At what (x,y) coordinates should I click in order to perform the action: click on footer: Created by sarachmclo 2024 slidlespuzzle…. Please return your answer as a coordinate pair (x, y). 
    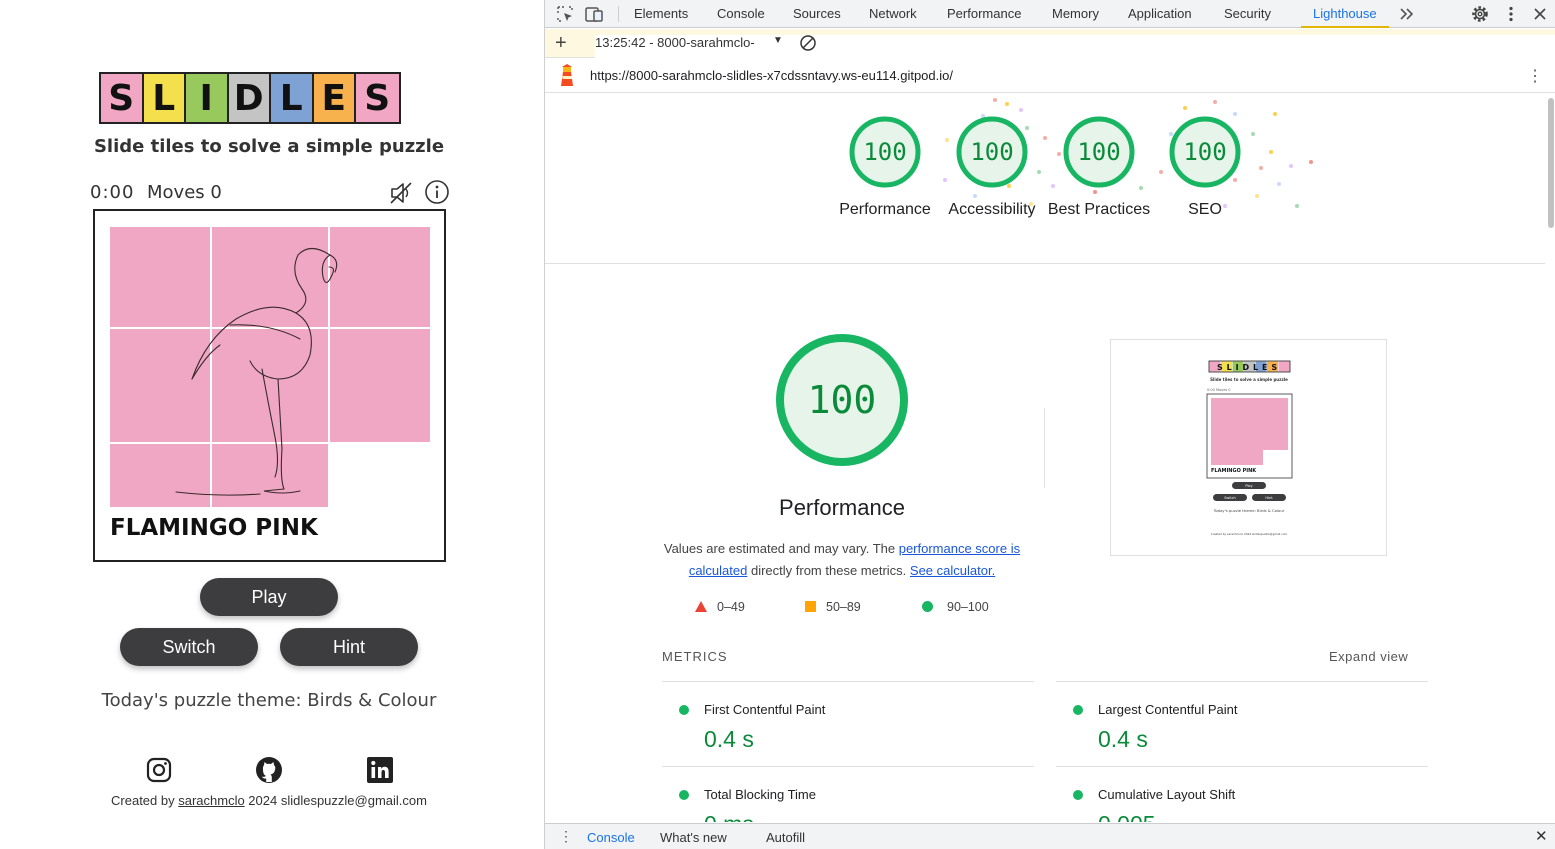
    Looking at the image, I should click on (269, 800).